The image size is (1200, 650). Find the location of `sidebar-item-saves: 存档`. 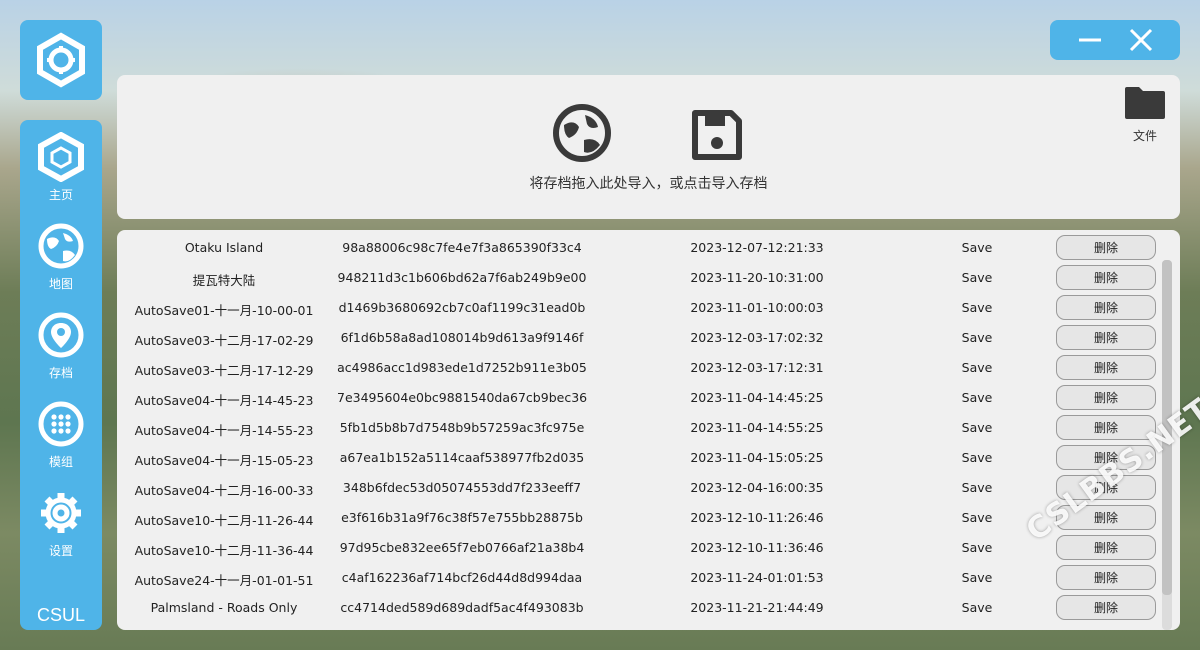

sidebar-item-saves: 存档 is located at coordinates (61, 352).